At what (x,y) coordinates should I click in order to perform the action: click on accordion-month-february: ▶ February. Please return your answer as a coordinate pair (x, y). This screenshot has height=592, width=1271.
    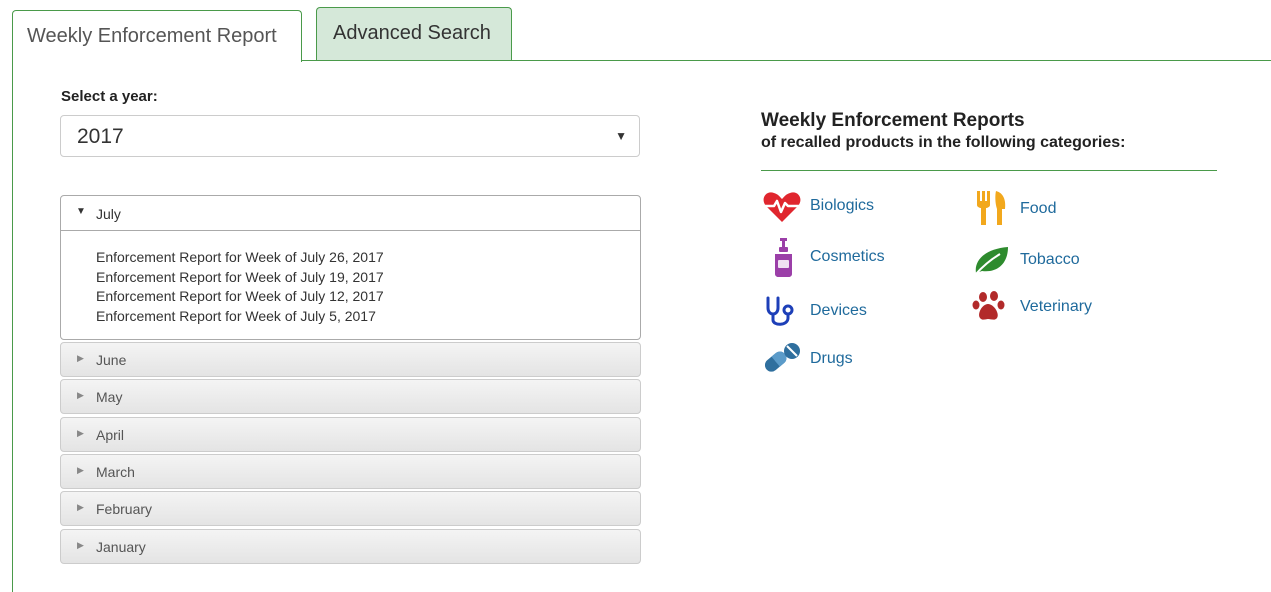
    Looking at the image, I should click on (350, 508).